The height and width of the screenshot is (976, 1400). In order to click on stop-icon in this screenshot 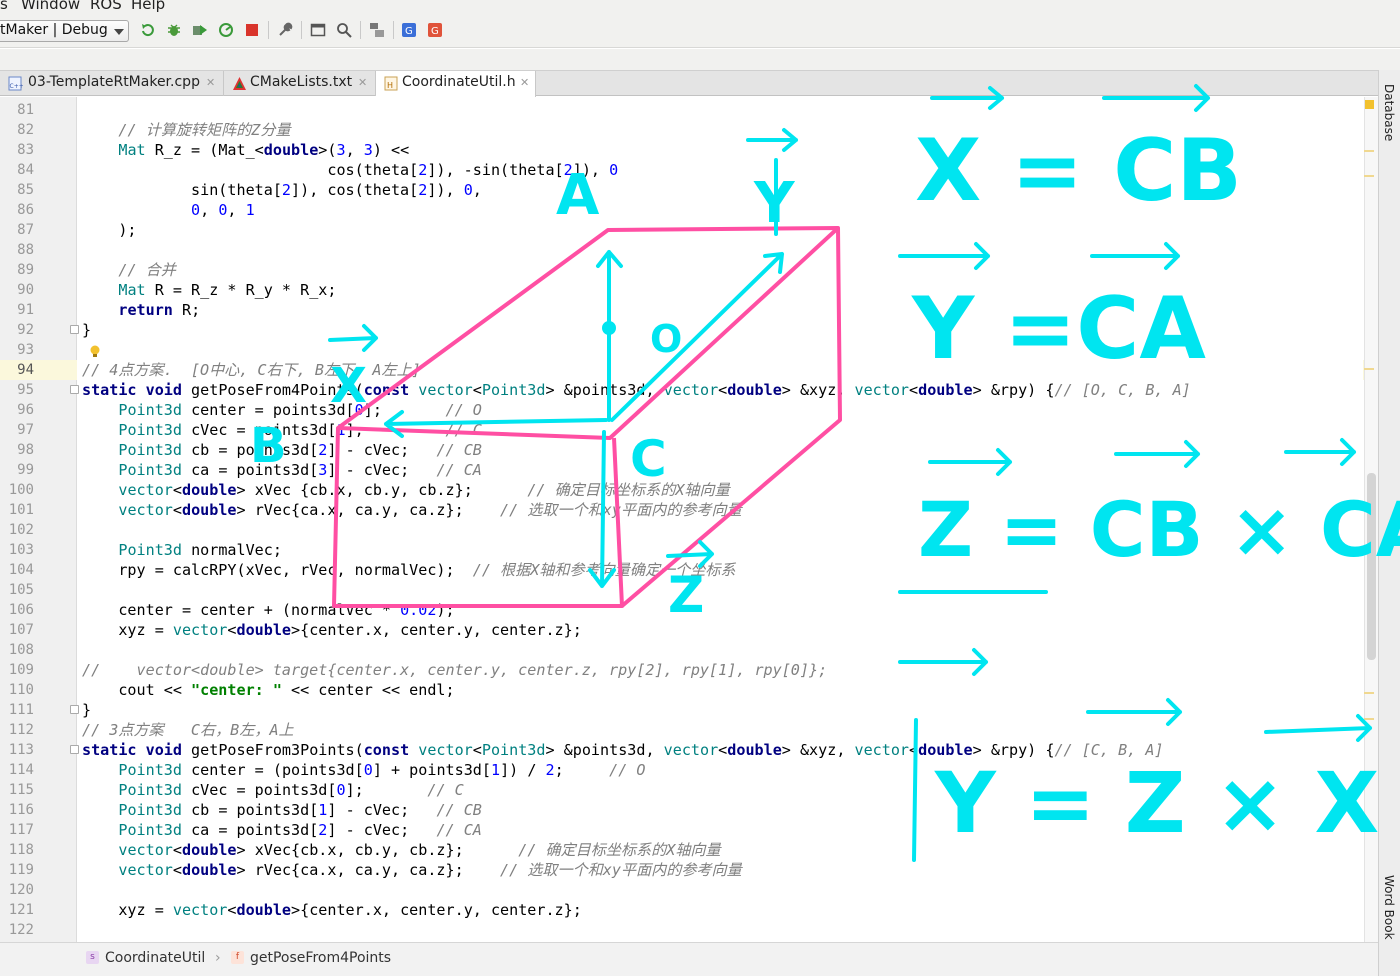, I will do `click(252, 30)`.